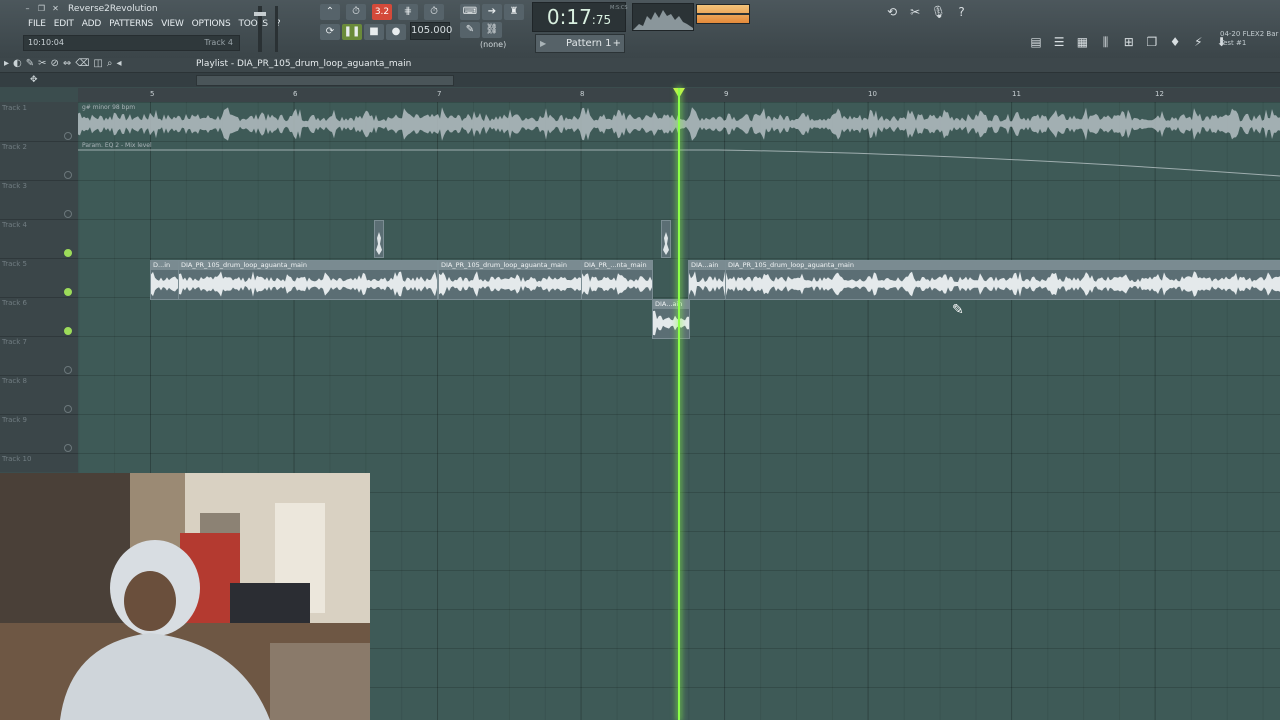  What do you see at coordinates (113, 9) in the screenshot?
I see `project-title: Reverse2Revolution` at bounding box center [113, 9].